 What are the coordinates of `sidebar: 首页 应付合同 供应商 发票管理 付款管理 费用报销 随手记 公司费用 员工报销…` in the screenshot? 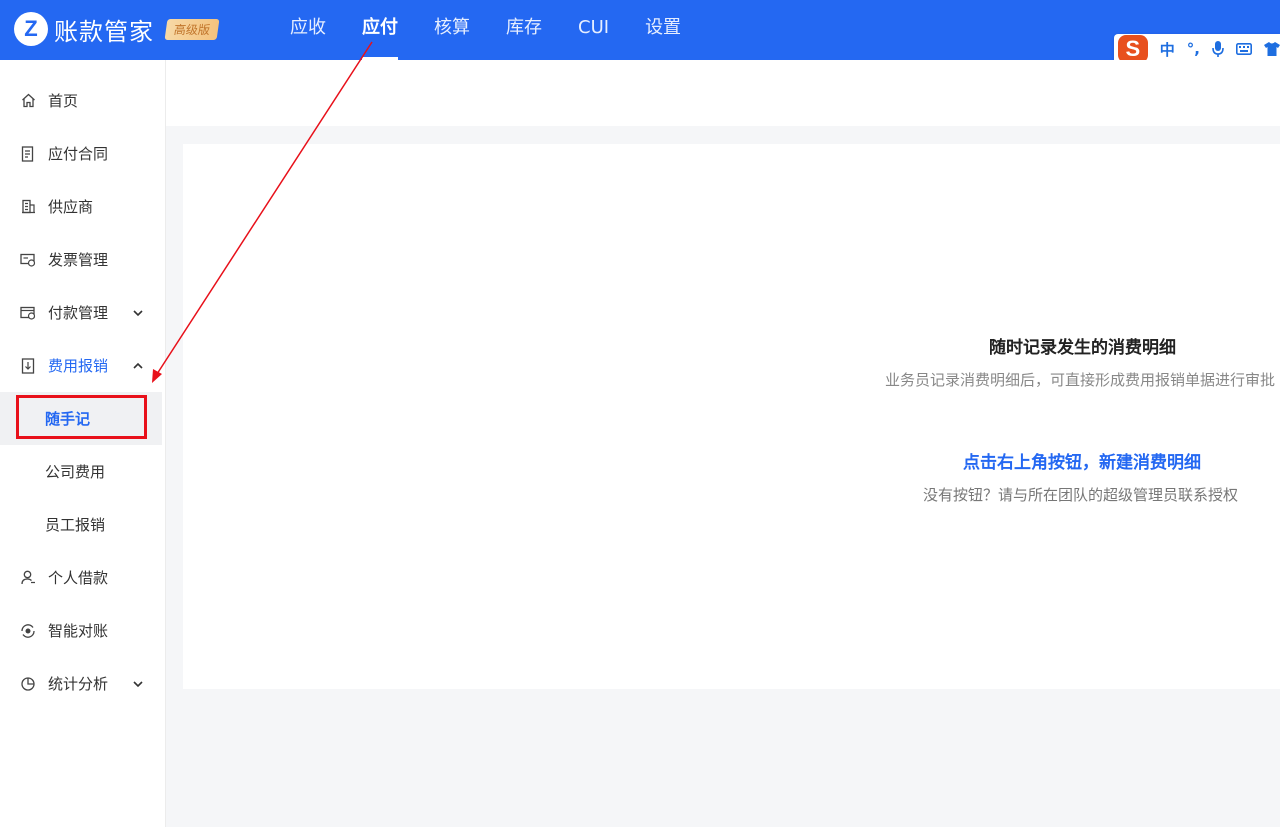 It's located at (83, 443).